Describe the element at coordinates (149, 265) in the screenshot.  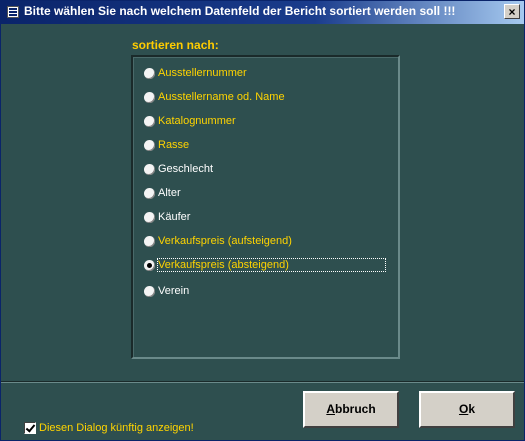
I see `radio-button-selected` at that location.